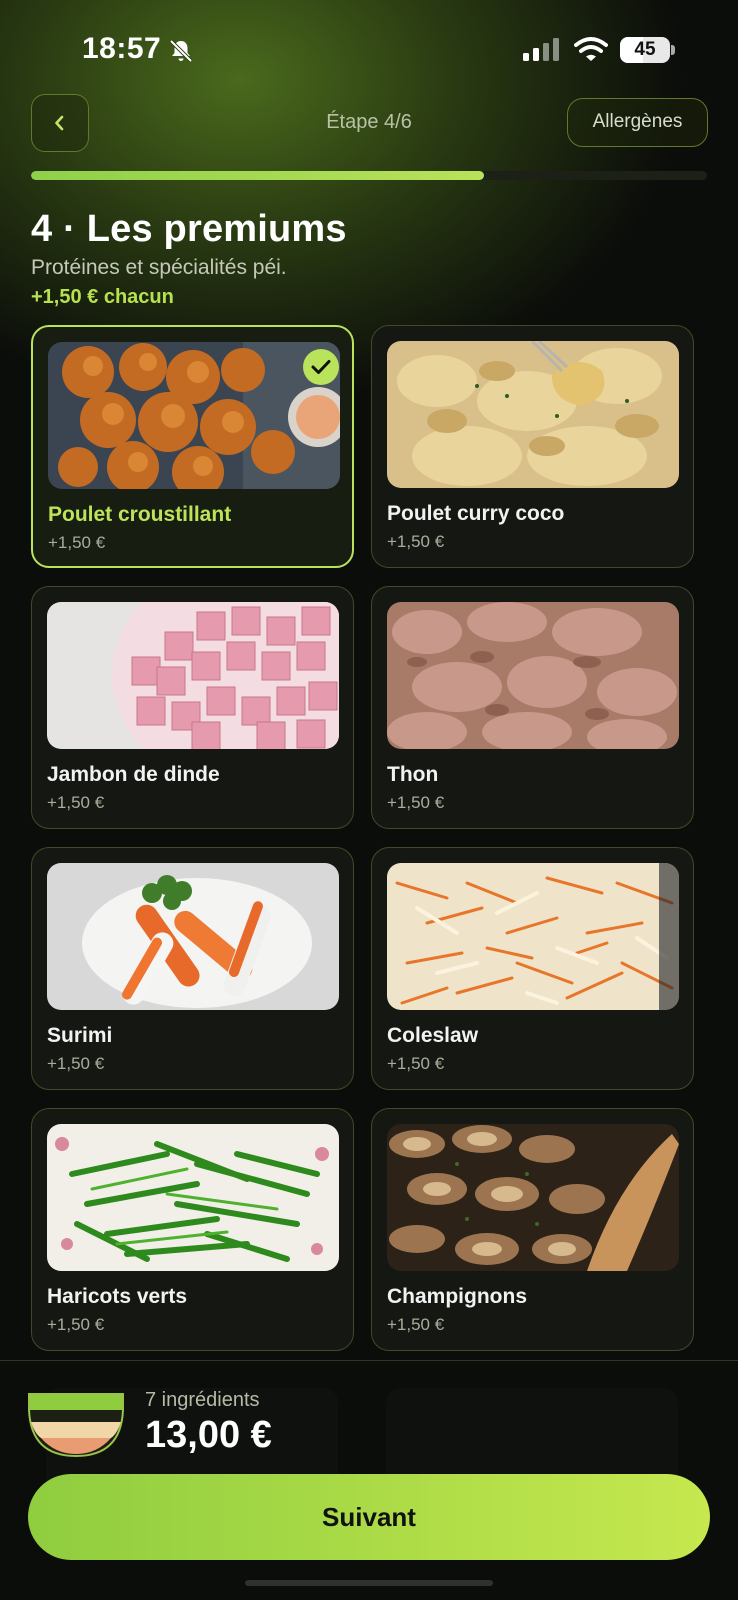 The width and height of the screenshot is (738, 1600). What do you see at coordinates (194, 415) in the screenshot?
I see `ingredient-photo-crispy-chicken` at bounding box center [194, 415].